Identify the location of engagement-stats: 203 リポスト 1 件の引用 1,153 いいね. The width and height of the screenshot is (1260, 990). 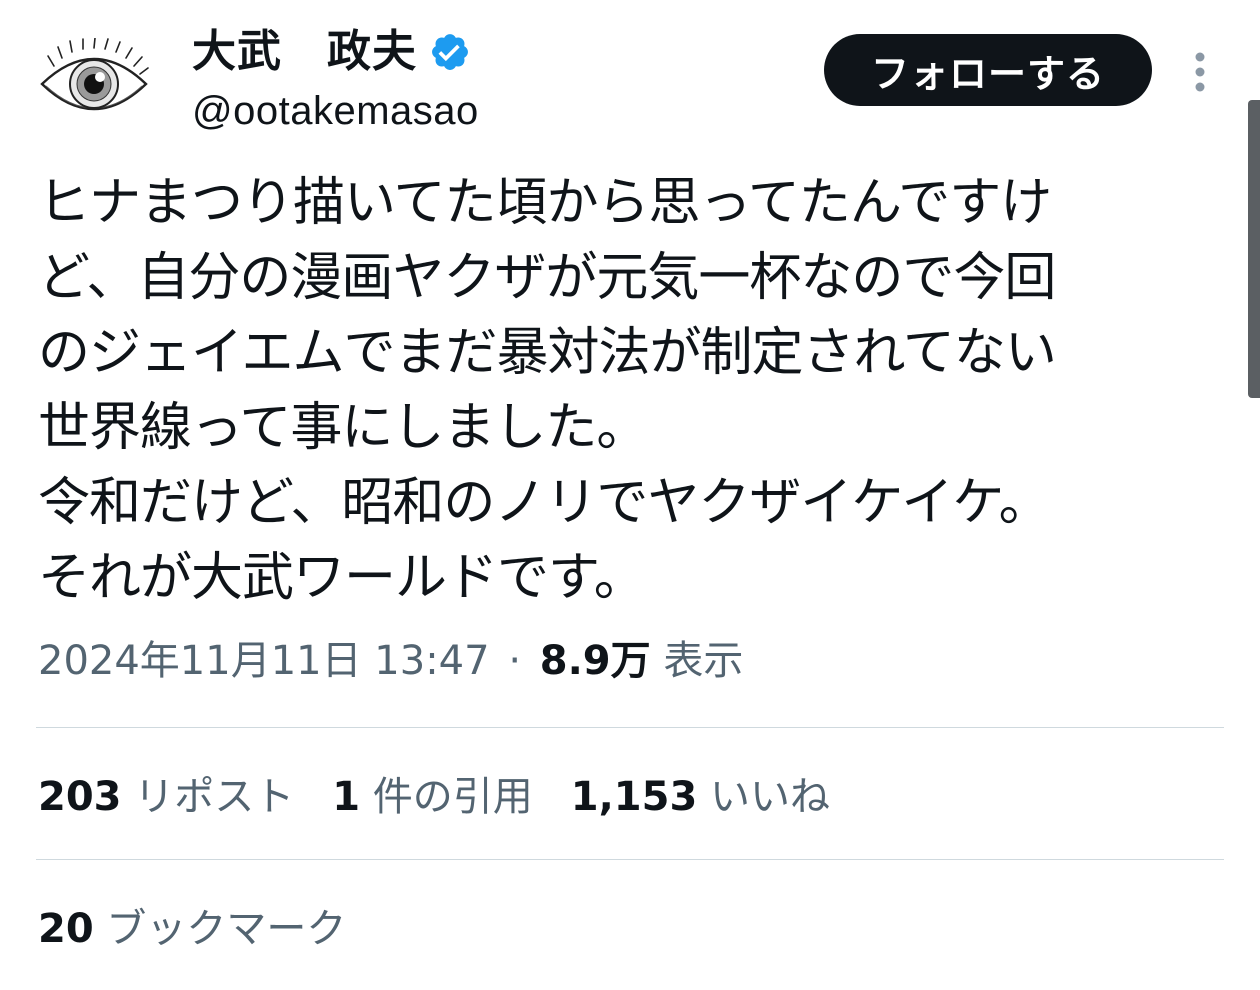
(434, 797).